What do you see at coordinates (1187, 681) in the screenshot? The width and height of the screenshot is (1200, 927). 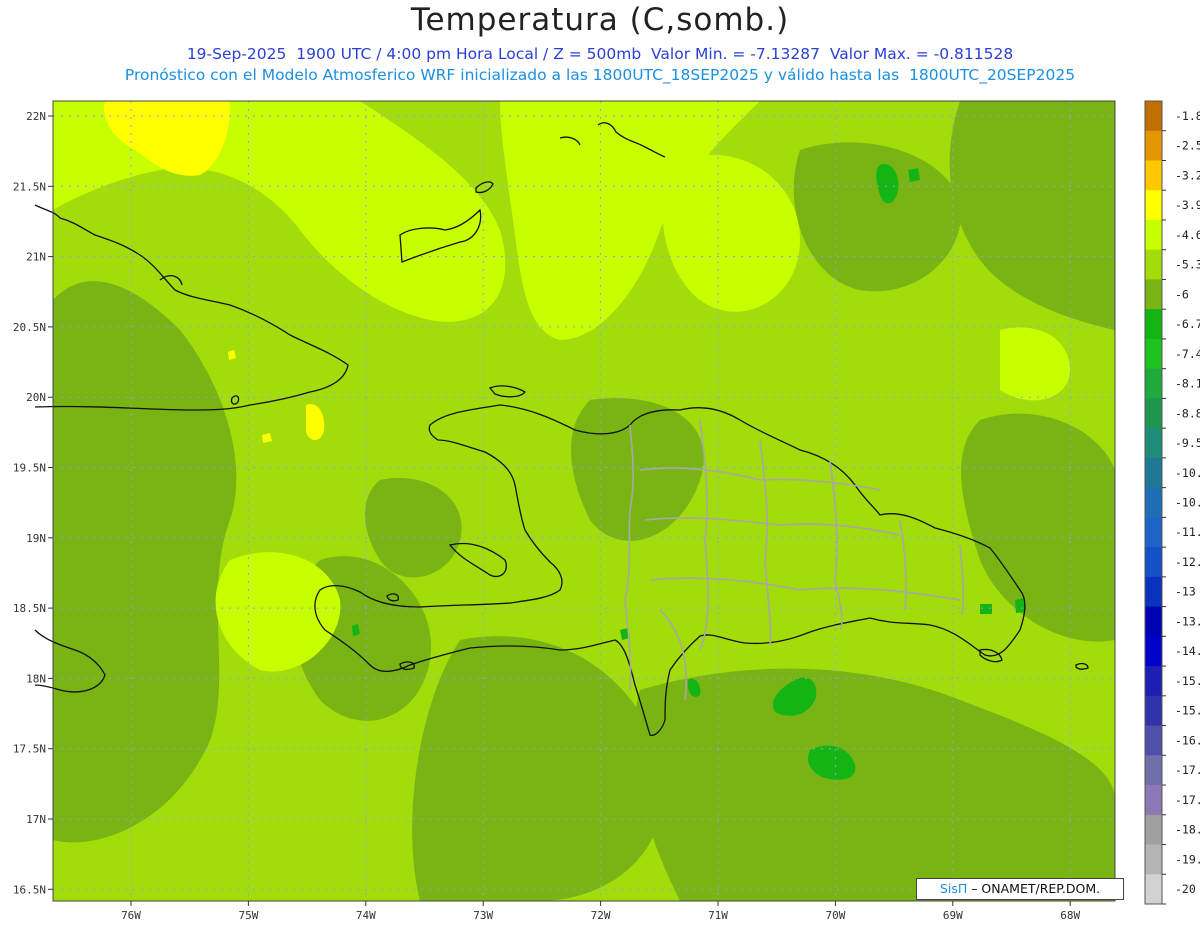 I see `colorbar-label: -15.1` at bounding box center [1187, 681].